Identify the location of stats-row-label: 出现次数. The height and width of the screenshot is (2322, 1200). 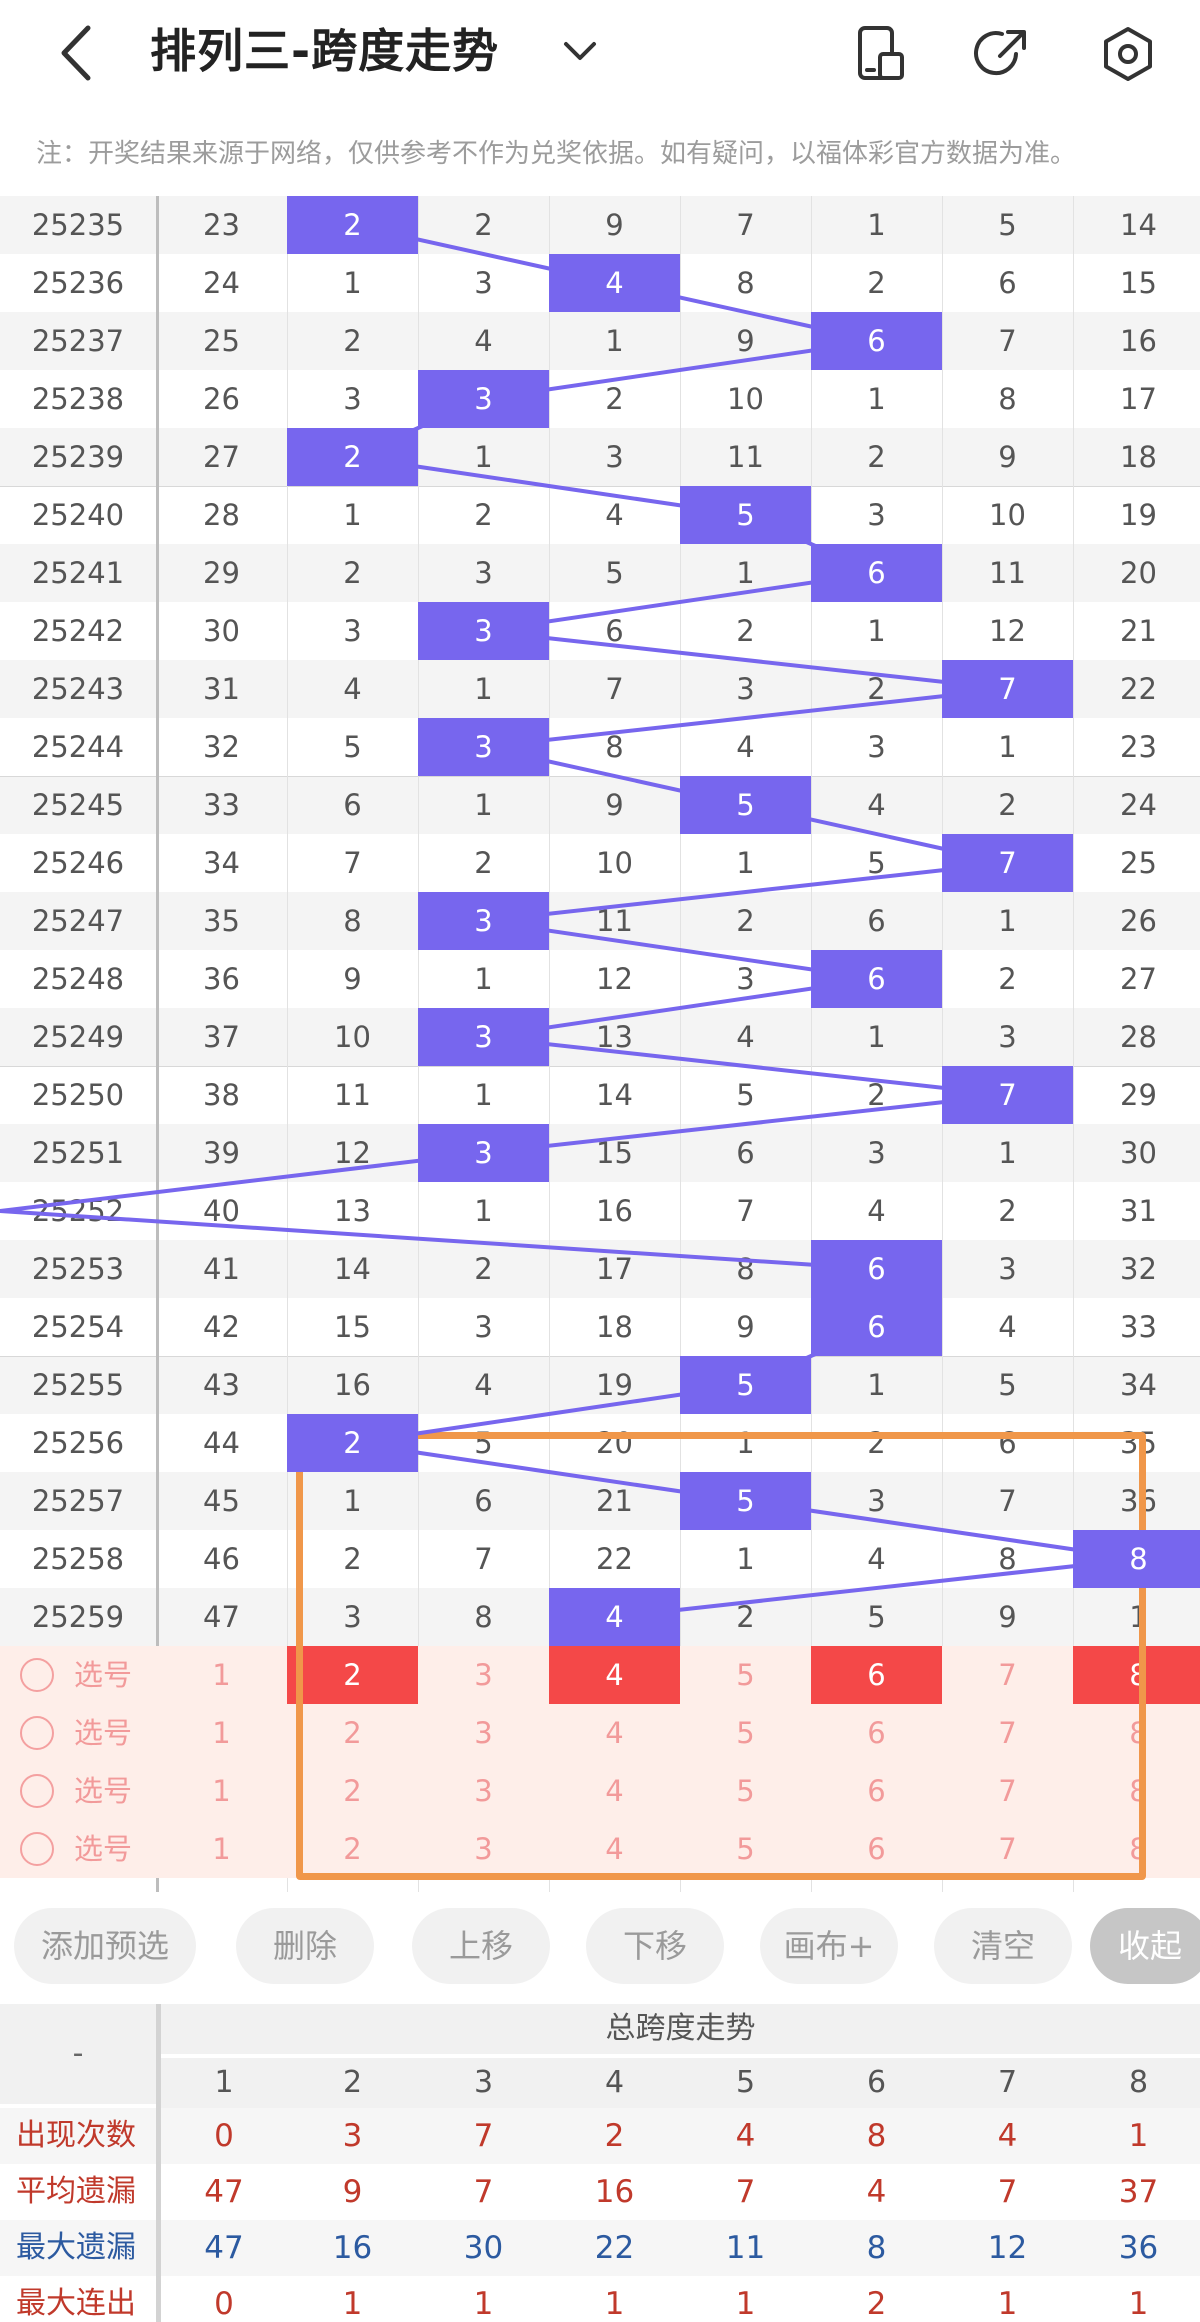
(76, 2135).